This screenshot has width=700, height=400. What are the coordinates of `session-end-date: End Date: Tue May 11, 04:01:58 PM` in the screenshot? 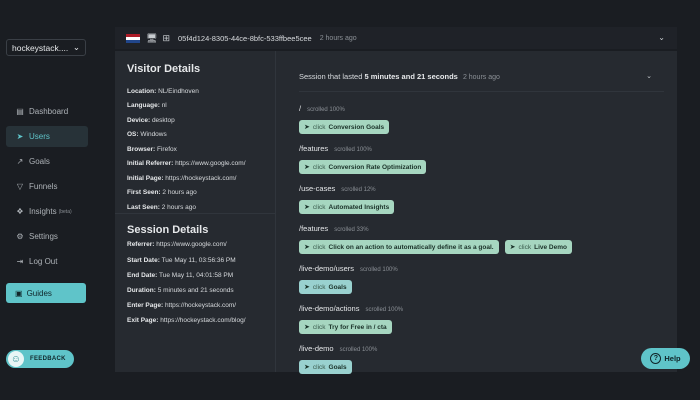 It's located at (180, 275).